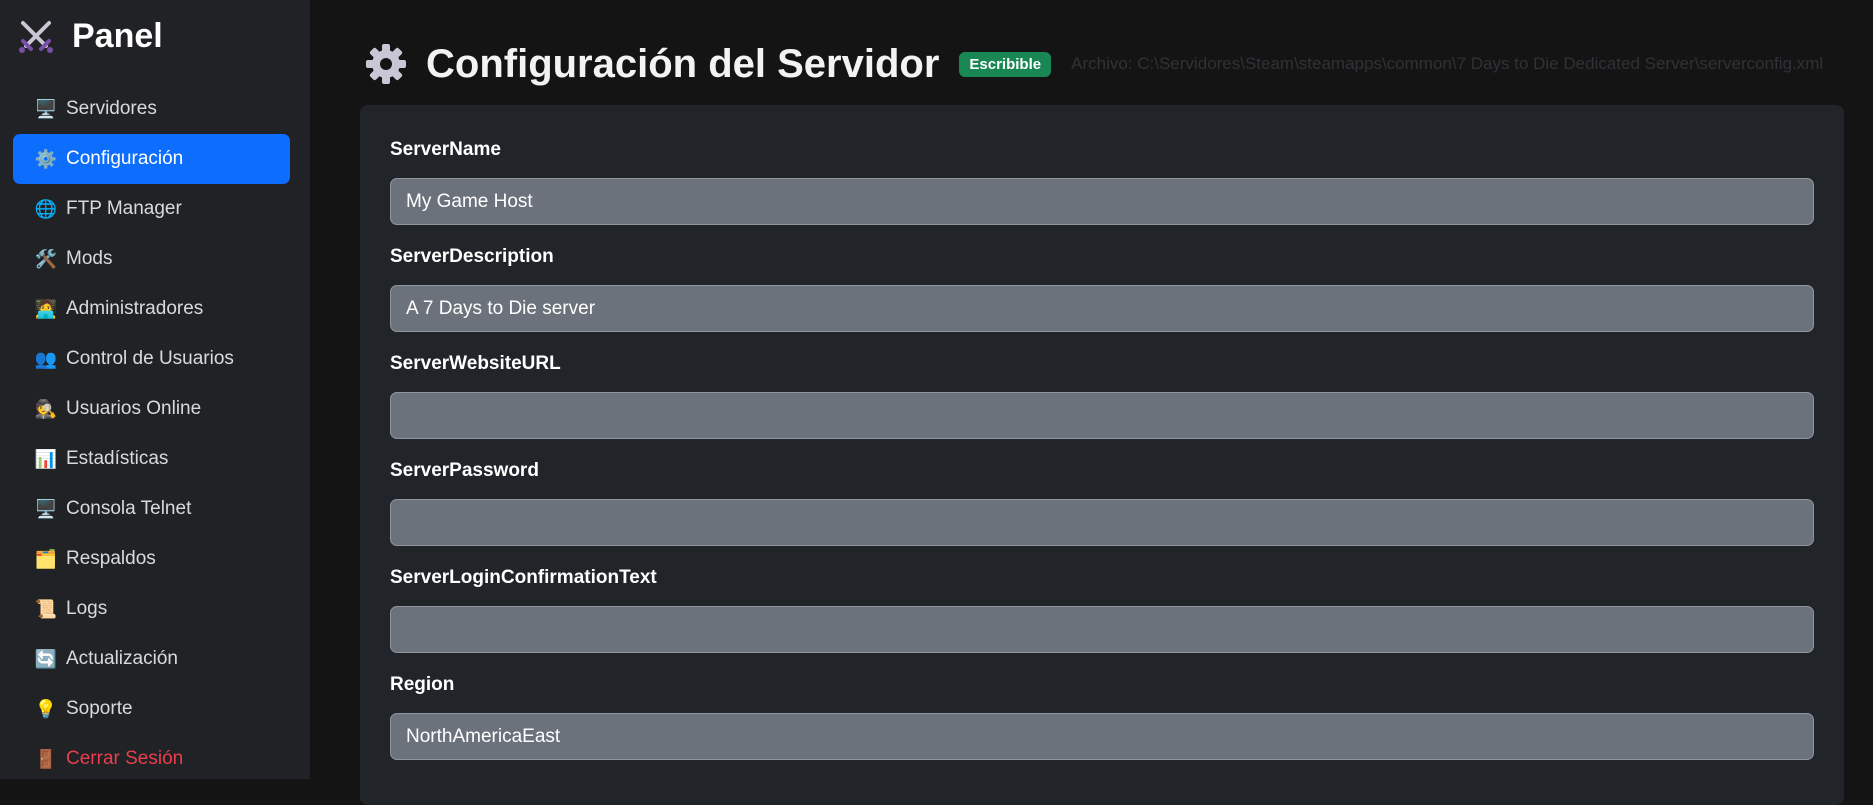 The height and width of the screenshot is (805, 1873). What do you see at coordinates (475, 363) in the screenshot?
I see `field-label: ServerWebsiteURL` at bounding box center [475, 363].